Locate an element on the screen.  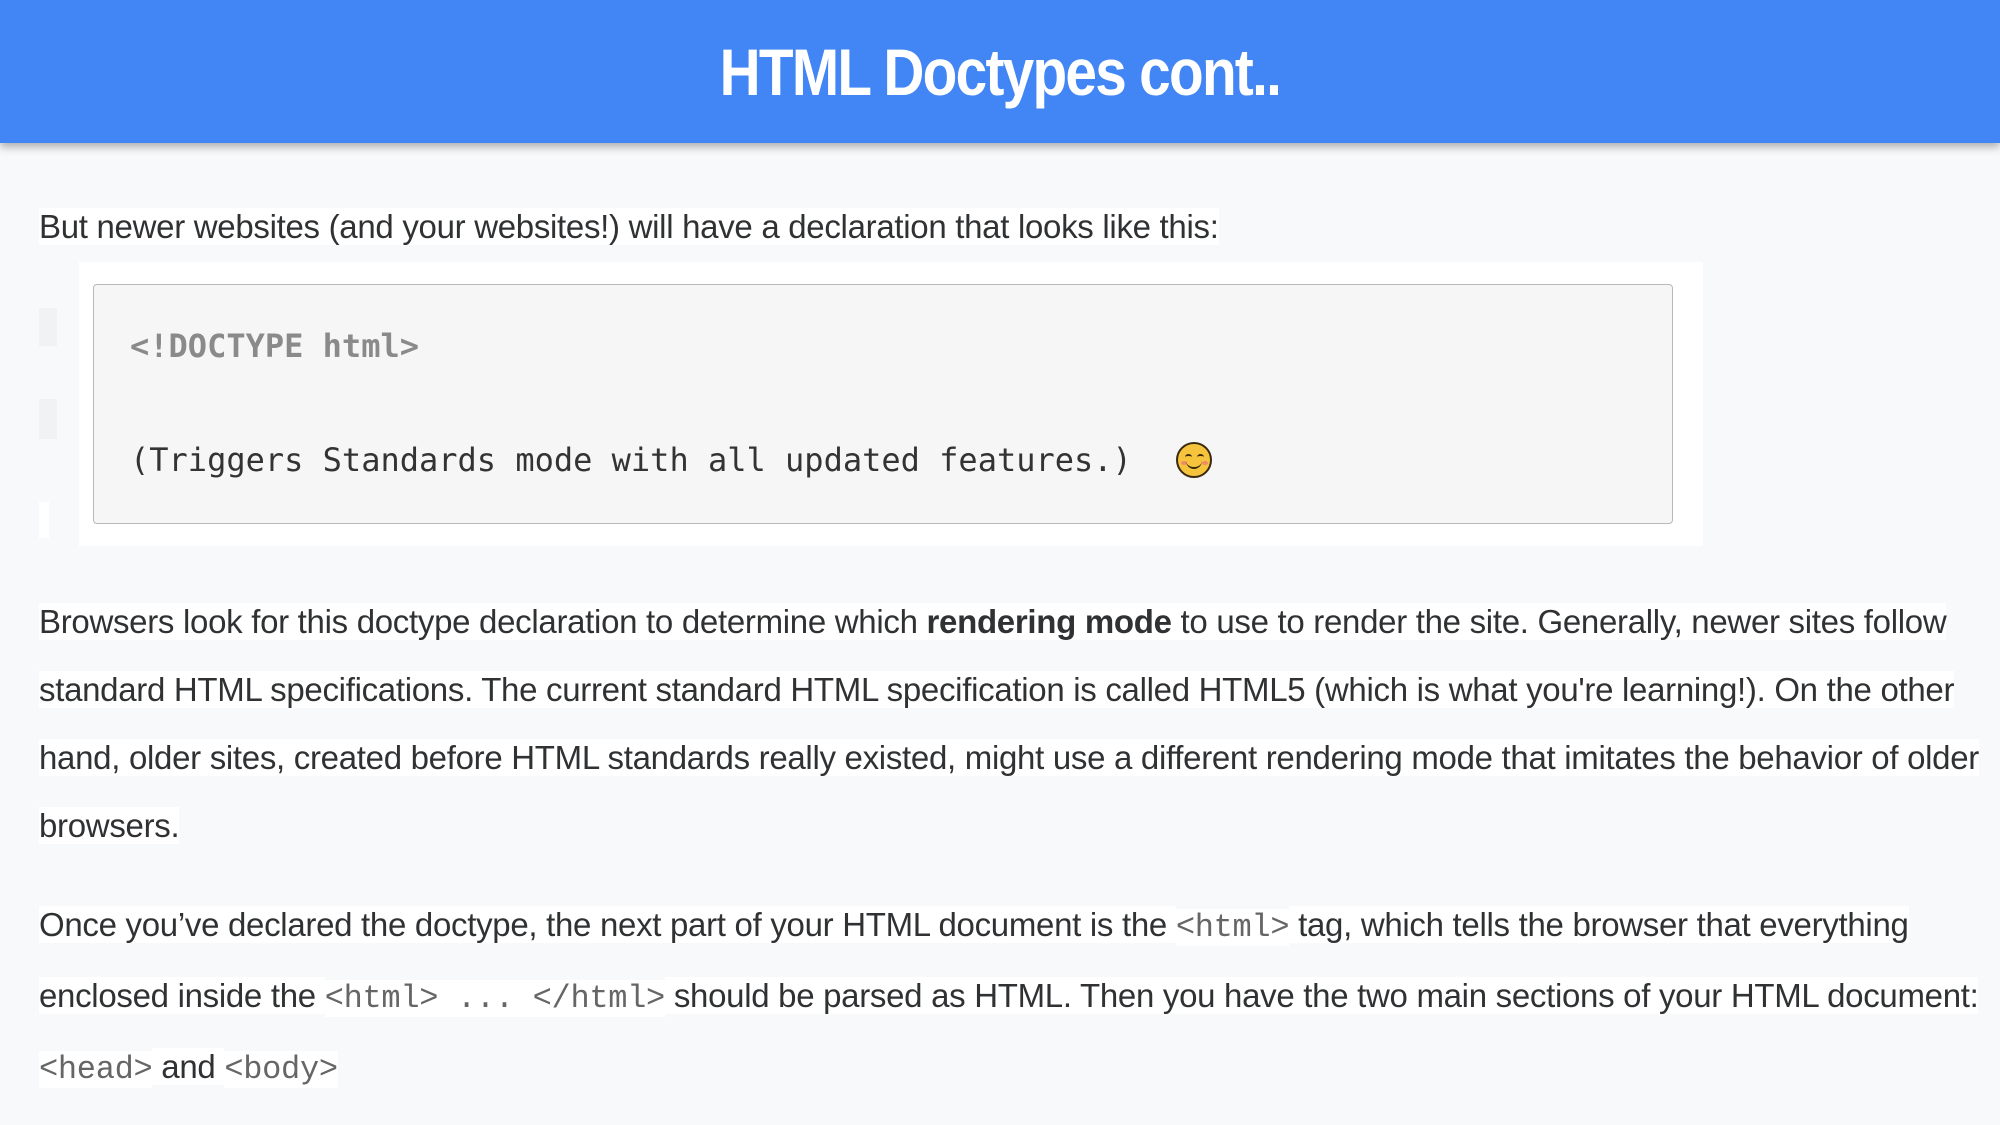
title-bar: HTML Doctypes cont.. is located at coordinates (1000, 71).